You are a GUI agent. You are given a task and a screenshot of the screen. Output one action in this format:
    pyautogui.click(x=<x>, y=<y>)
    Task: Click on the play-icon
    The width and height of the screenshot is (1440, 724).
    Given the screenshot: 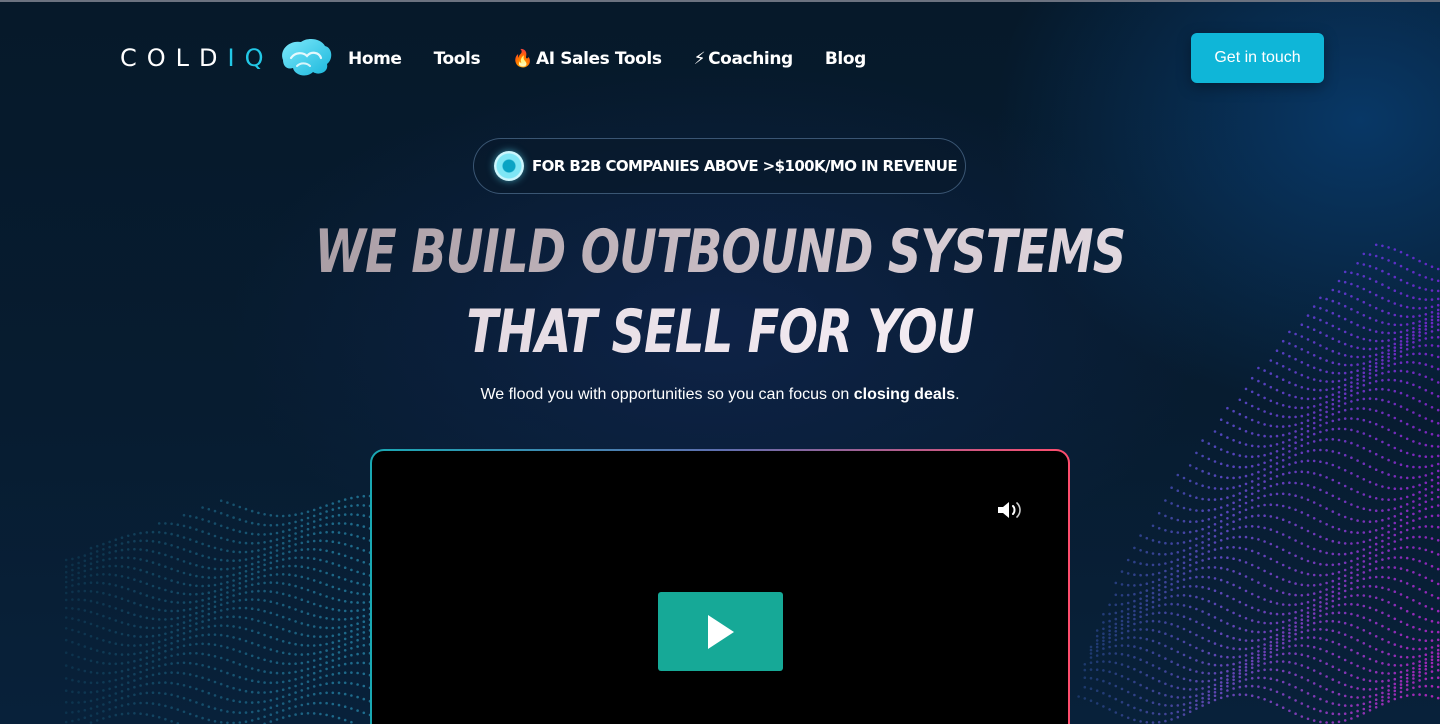 What is the action you would take?
    pyautogui.click(x=720, y=631)
    